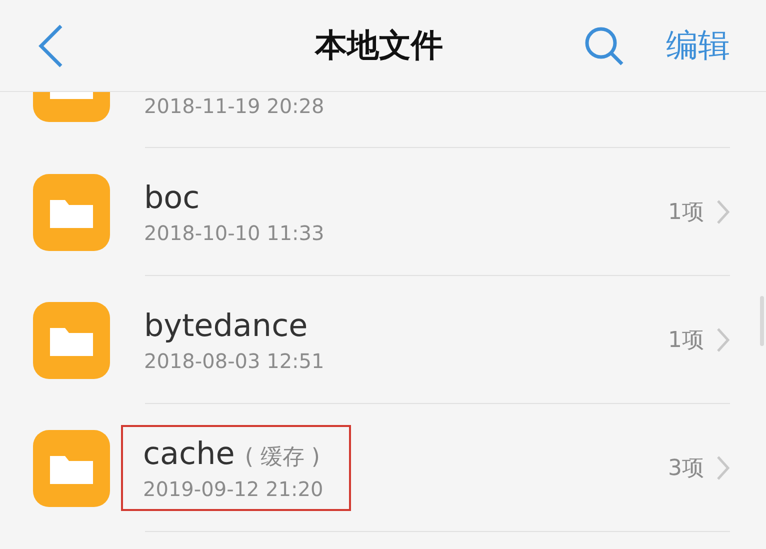 The height and width of the screenshot is (549, 766). What do you see at coordinates (234, 233) in the screenshot?
I see `folder-date: 2018-10-10 11:33` at bounding box center [234, 233].